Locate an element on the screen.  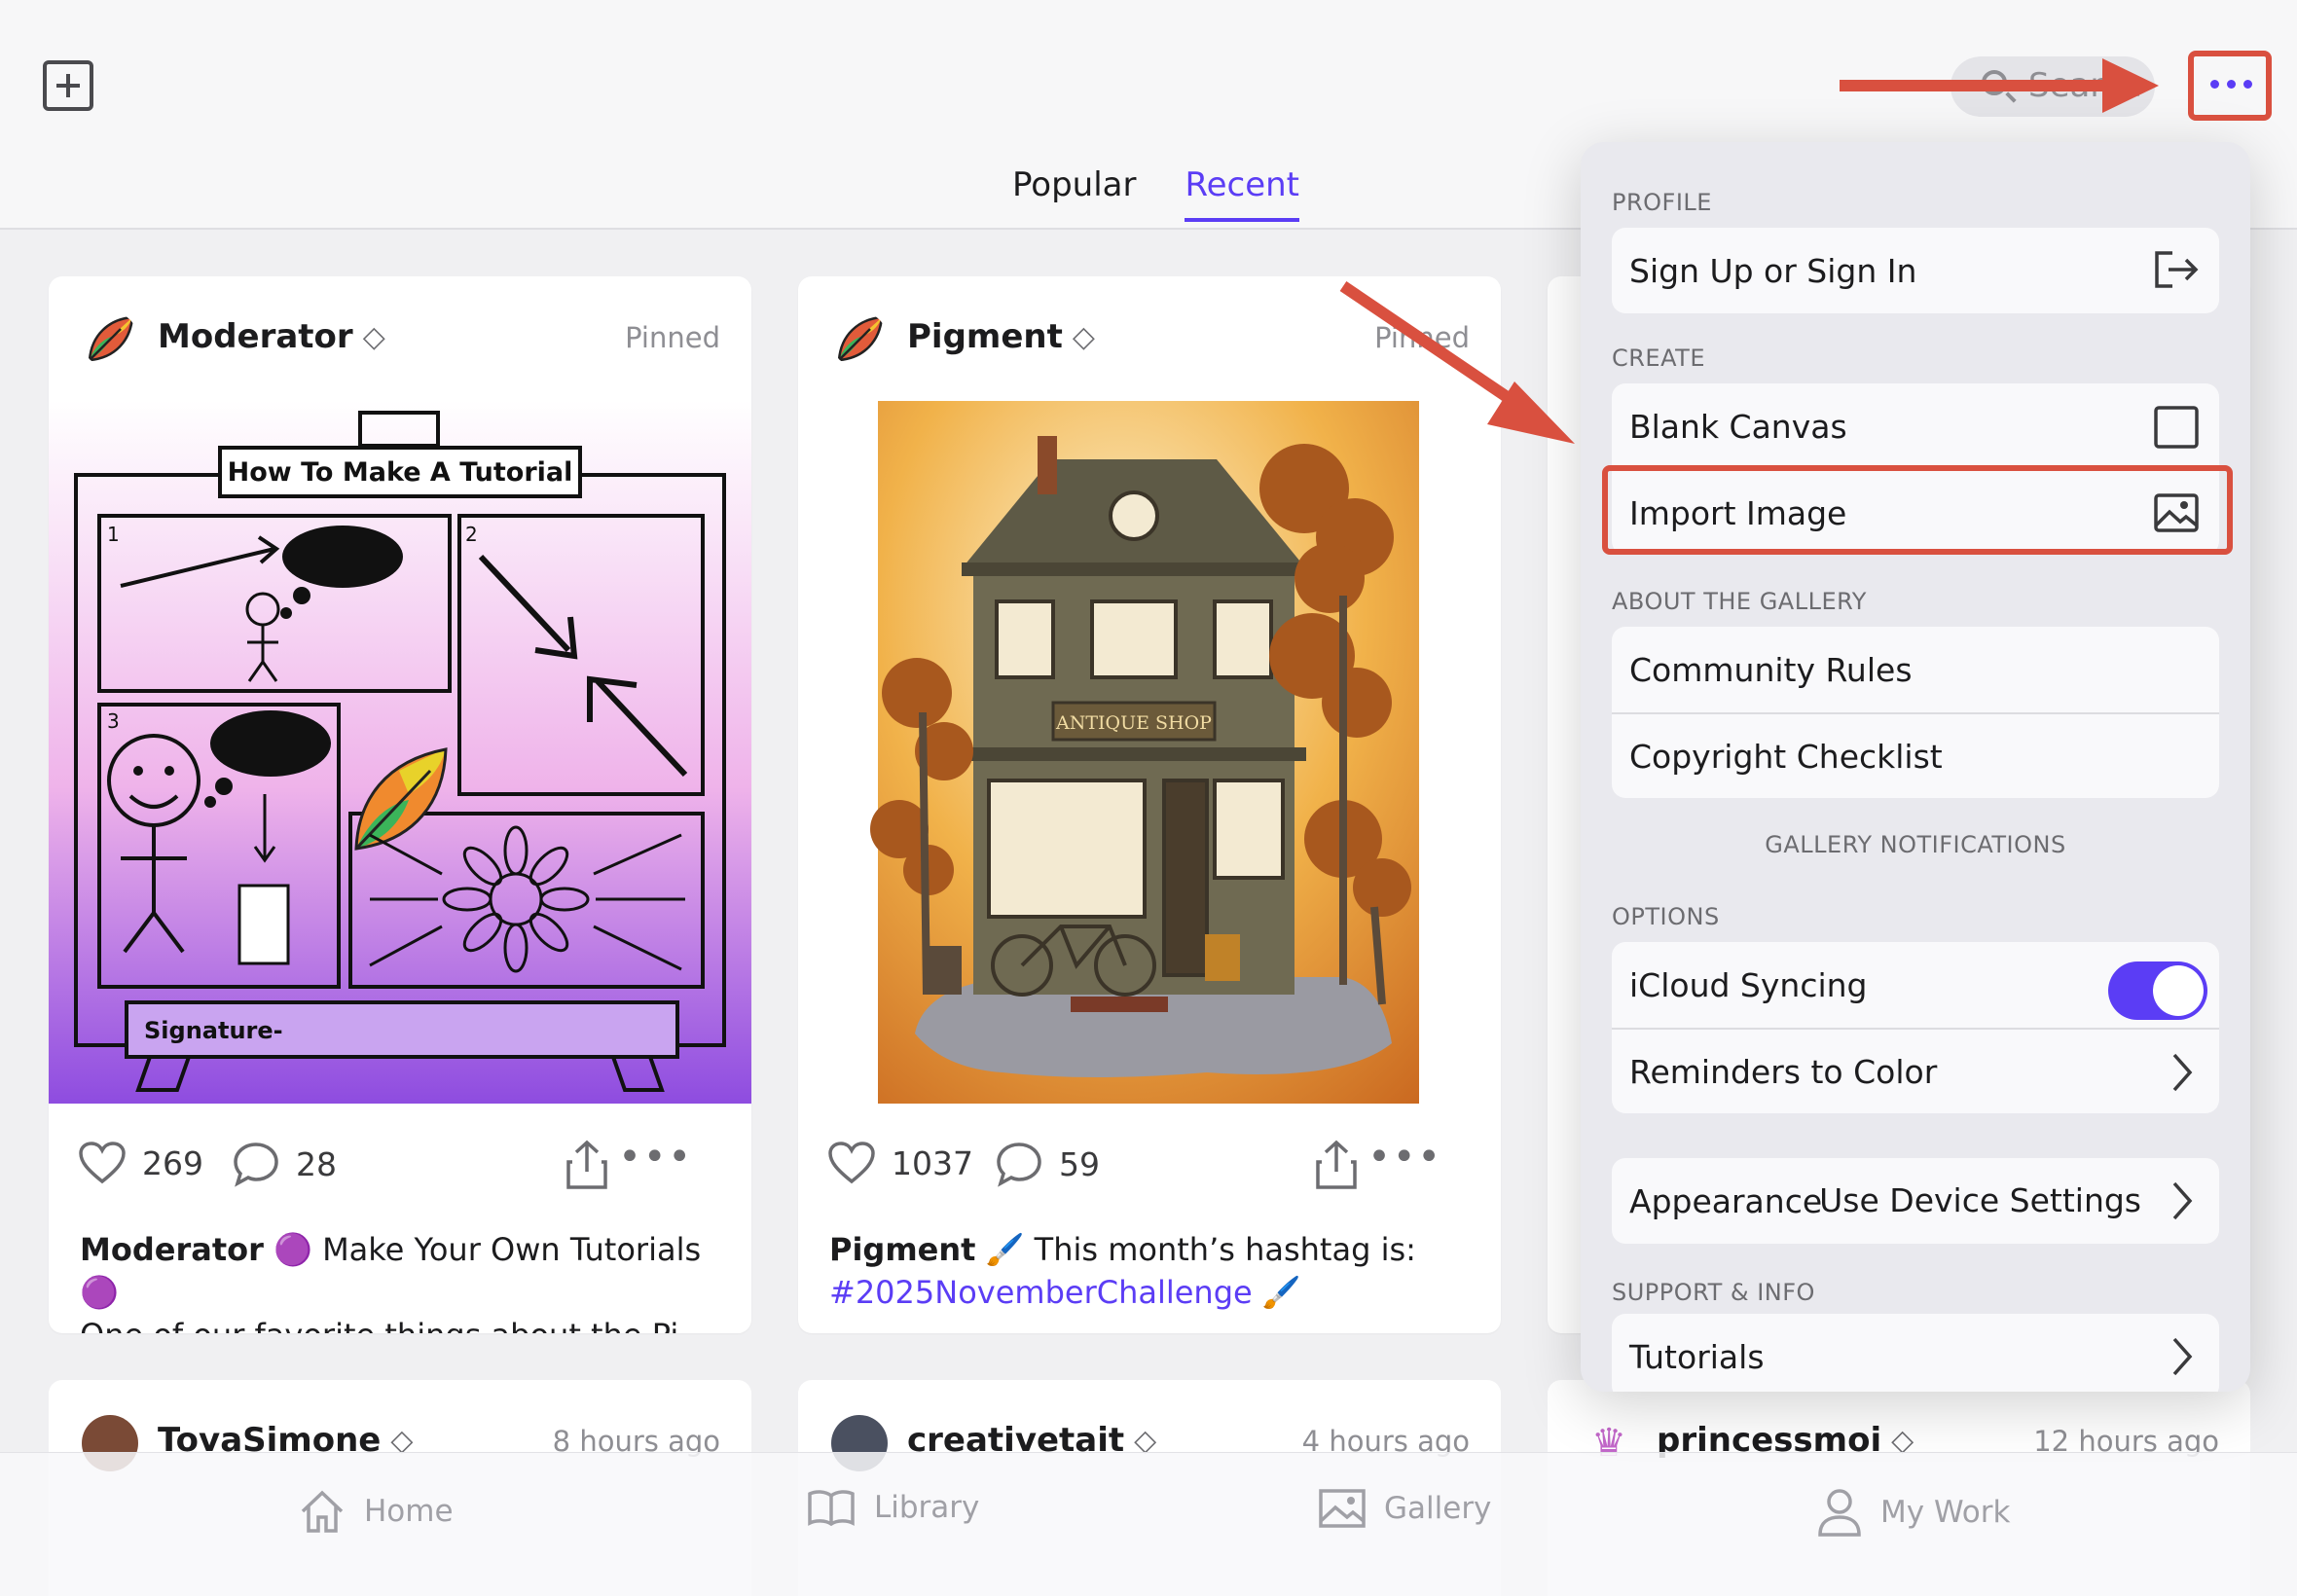
comment-count: 28 is located at coordinates (316, 1163).